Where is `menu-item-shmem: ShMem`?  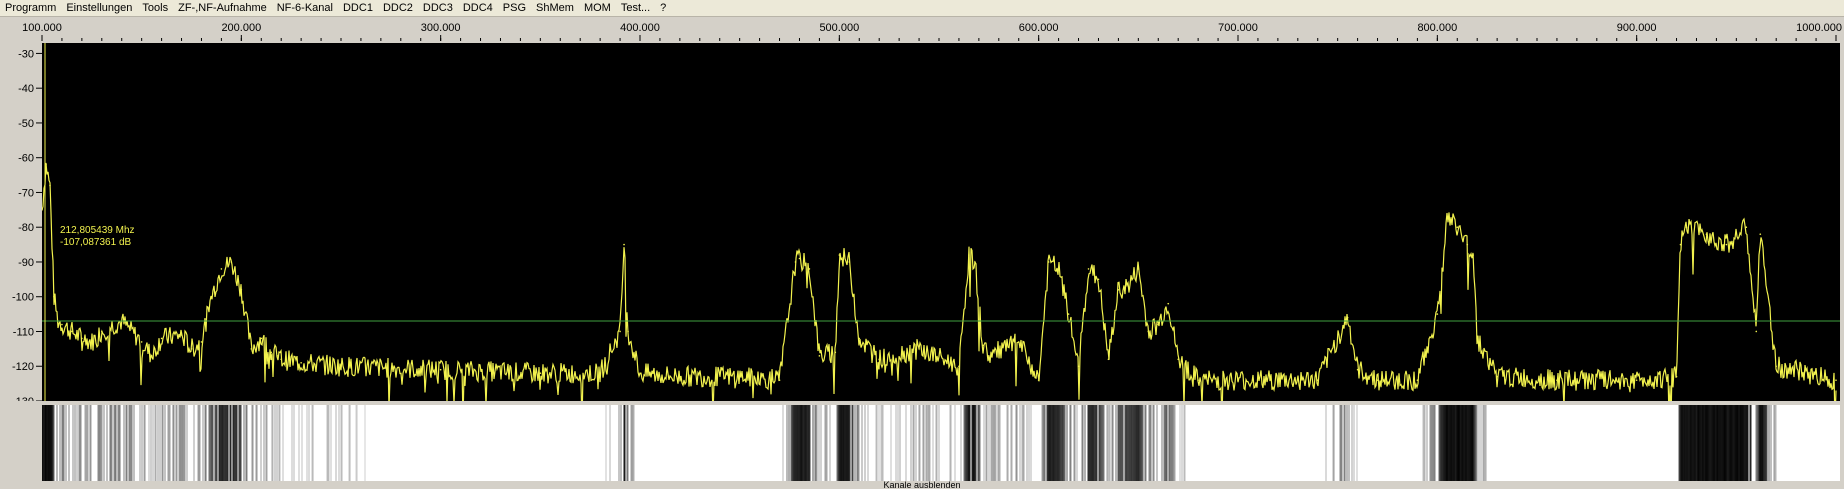 menu-item-shmem: ShMem is located at coordinates (555, 8).